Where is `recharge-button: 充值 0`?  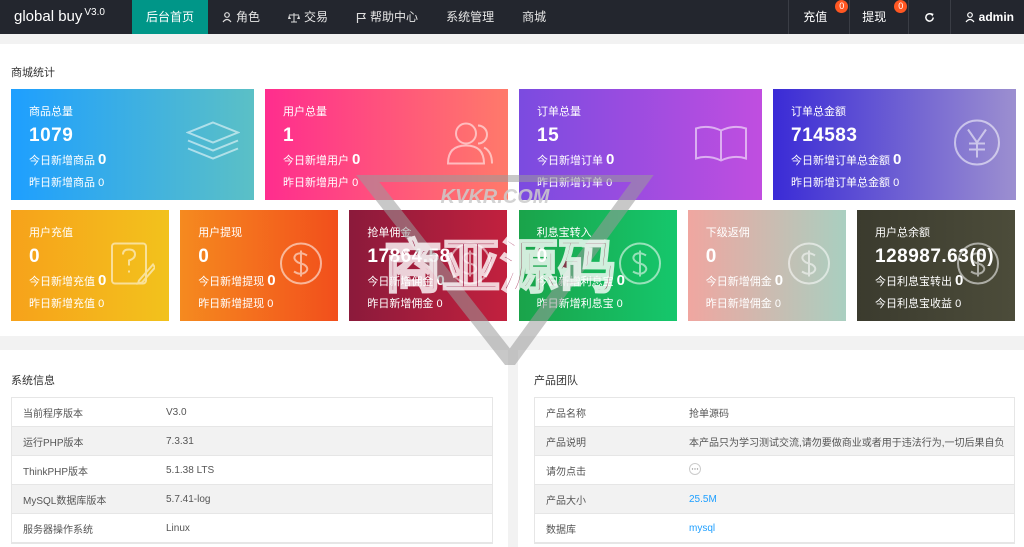 recharge-button: 充值 0 is located at coordinates (818, 17).